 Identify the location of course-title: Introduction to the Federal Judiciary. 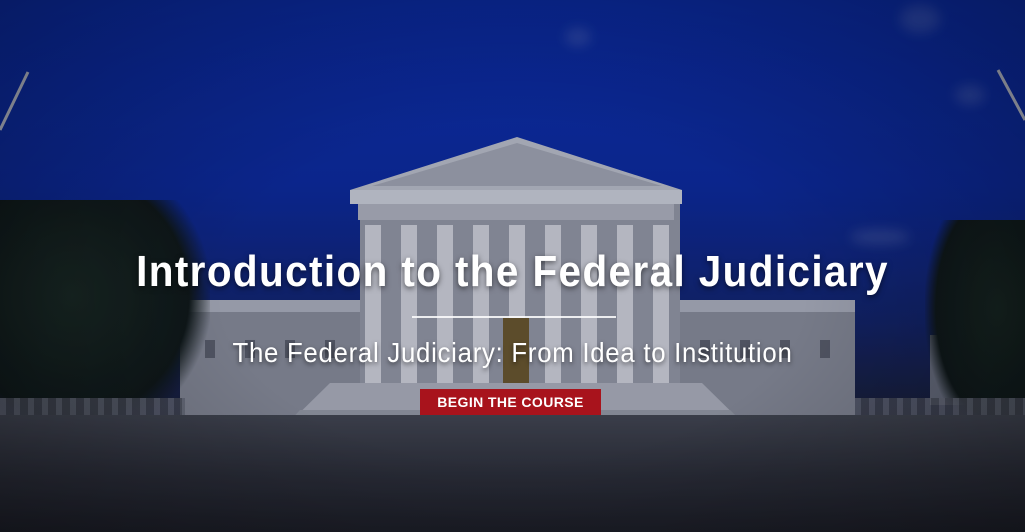
(512, 271).